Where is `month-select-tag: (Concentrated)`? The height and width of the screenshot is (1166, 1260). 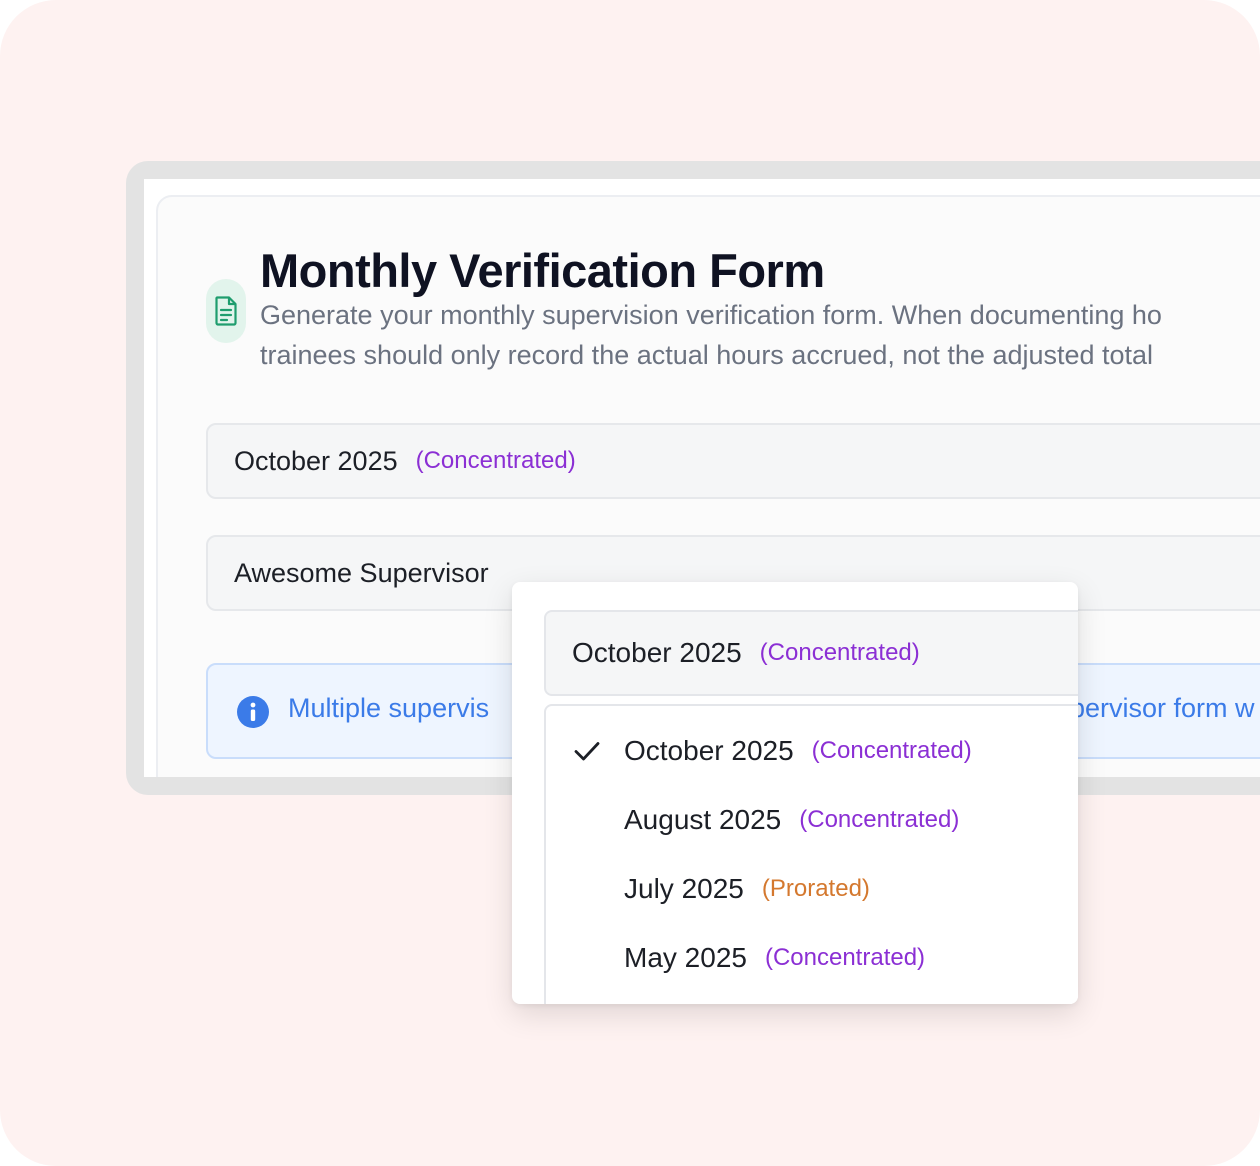 month-select-tag: (Concentrated) is located at coordinates (495, 460).